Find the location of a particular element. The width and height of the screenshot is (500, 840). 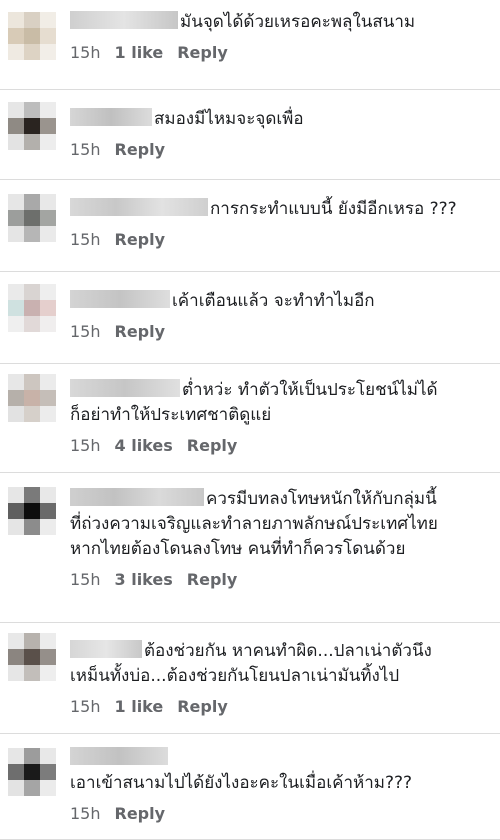

comment-text-line: เค้าเตือนแล้ว จะทำทำไมอีก is located at coordinates (282, 301).